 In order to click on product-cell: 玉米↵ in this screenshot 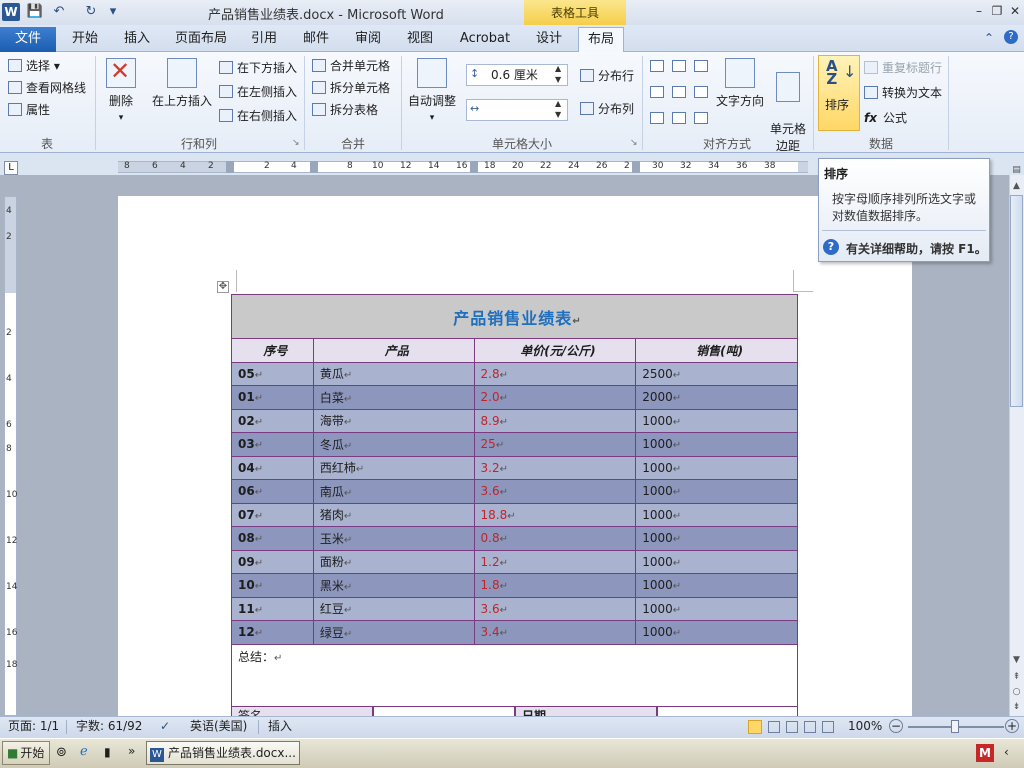, I will do `click(393, 538)`.